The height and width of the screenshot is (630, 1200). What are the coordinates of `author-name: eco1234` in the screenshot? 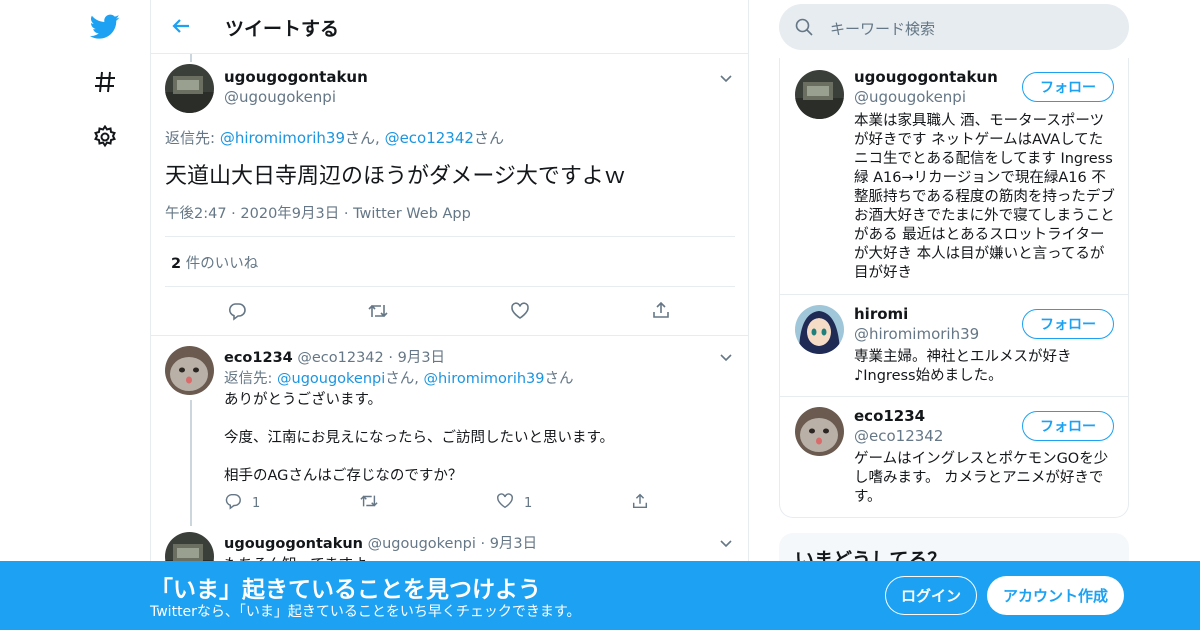 It's located at (258, 358).